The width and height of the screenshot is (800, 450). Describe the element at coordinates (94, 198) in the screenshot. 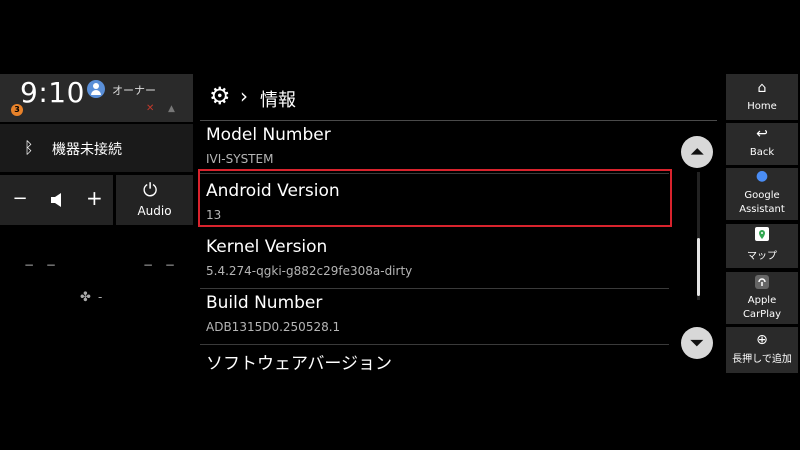

I see `volume-up-button: +` at that location.